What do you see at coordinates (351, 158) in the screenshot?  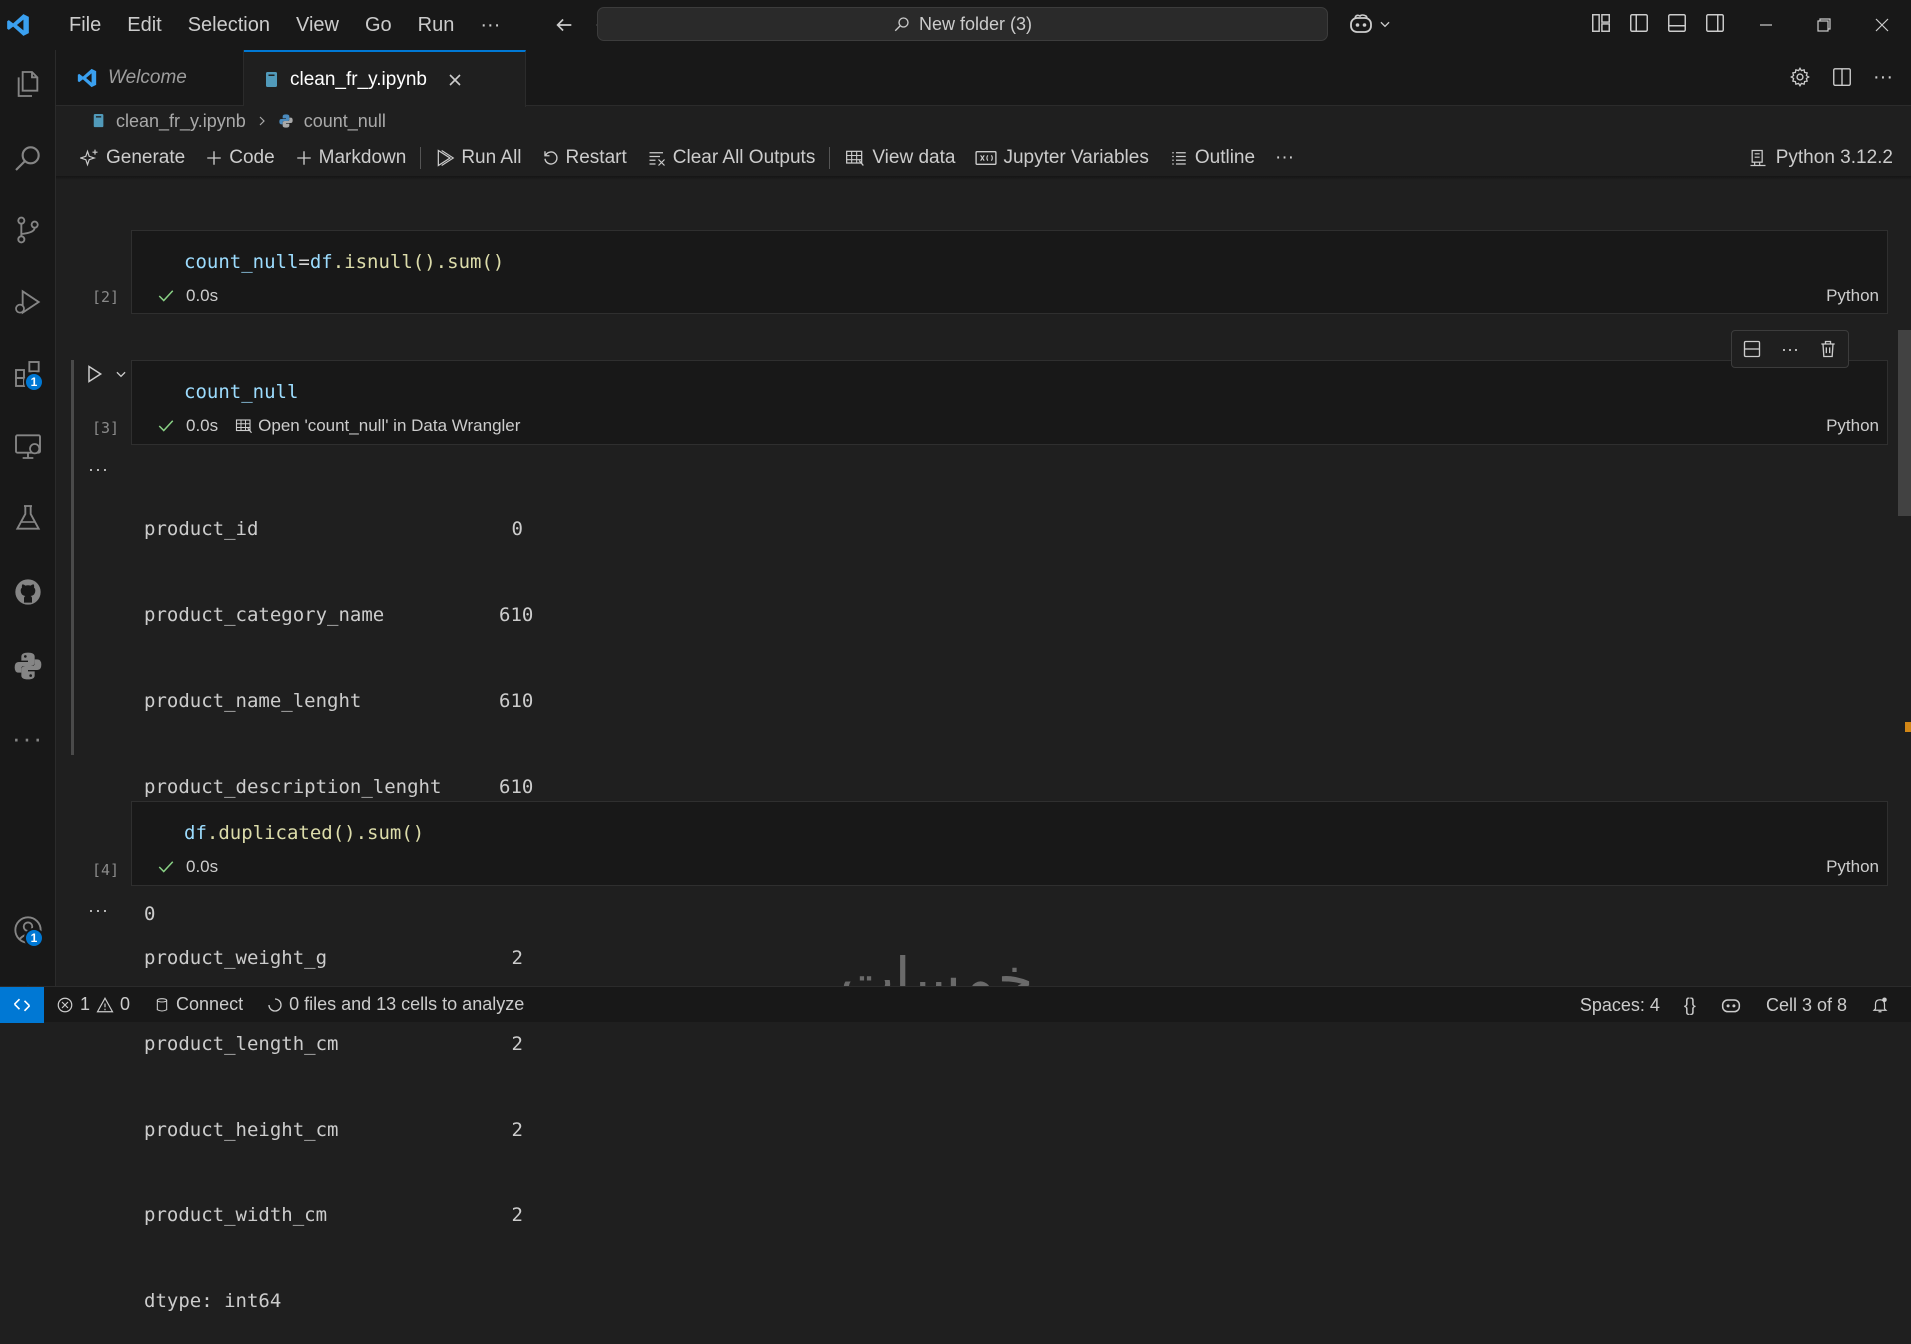 I see `add-markdown-cell-button: Markdown` at bounding box center [351, 158].